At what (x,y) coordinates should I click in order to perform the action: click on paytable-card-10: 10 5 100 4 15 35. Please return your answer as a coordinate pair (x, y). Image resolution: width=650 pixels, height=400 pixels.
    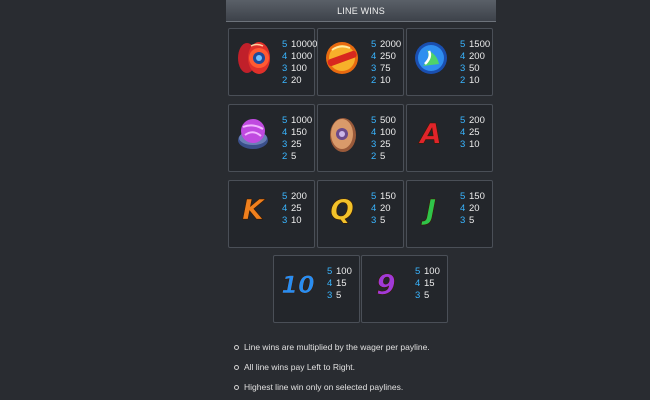
    Looking at the image, I should click on (316, 289).